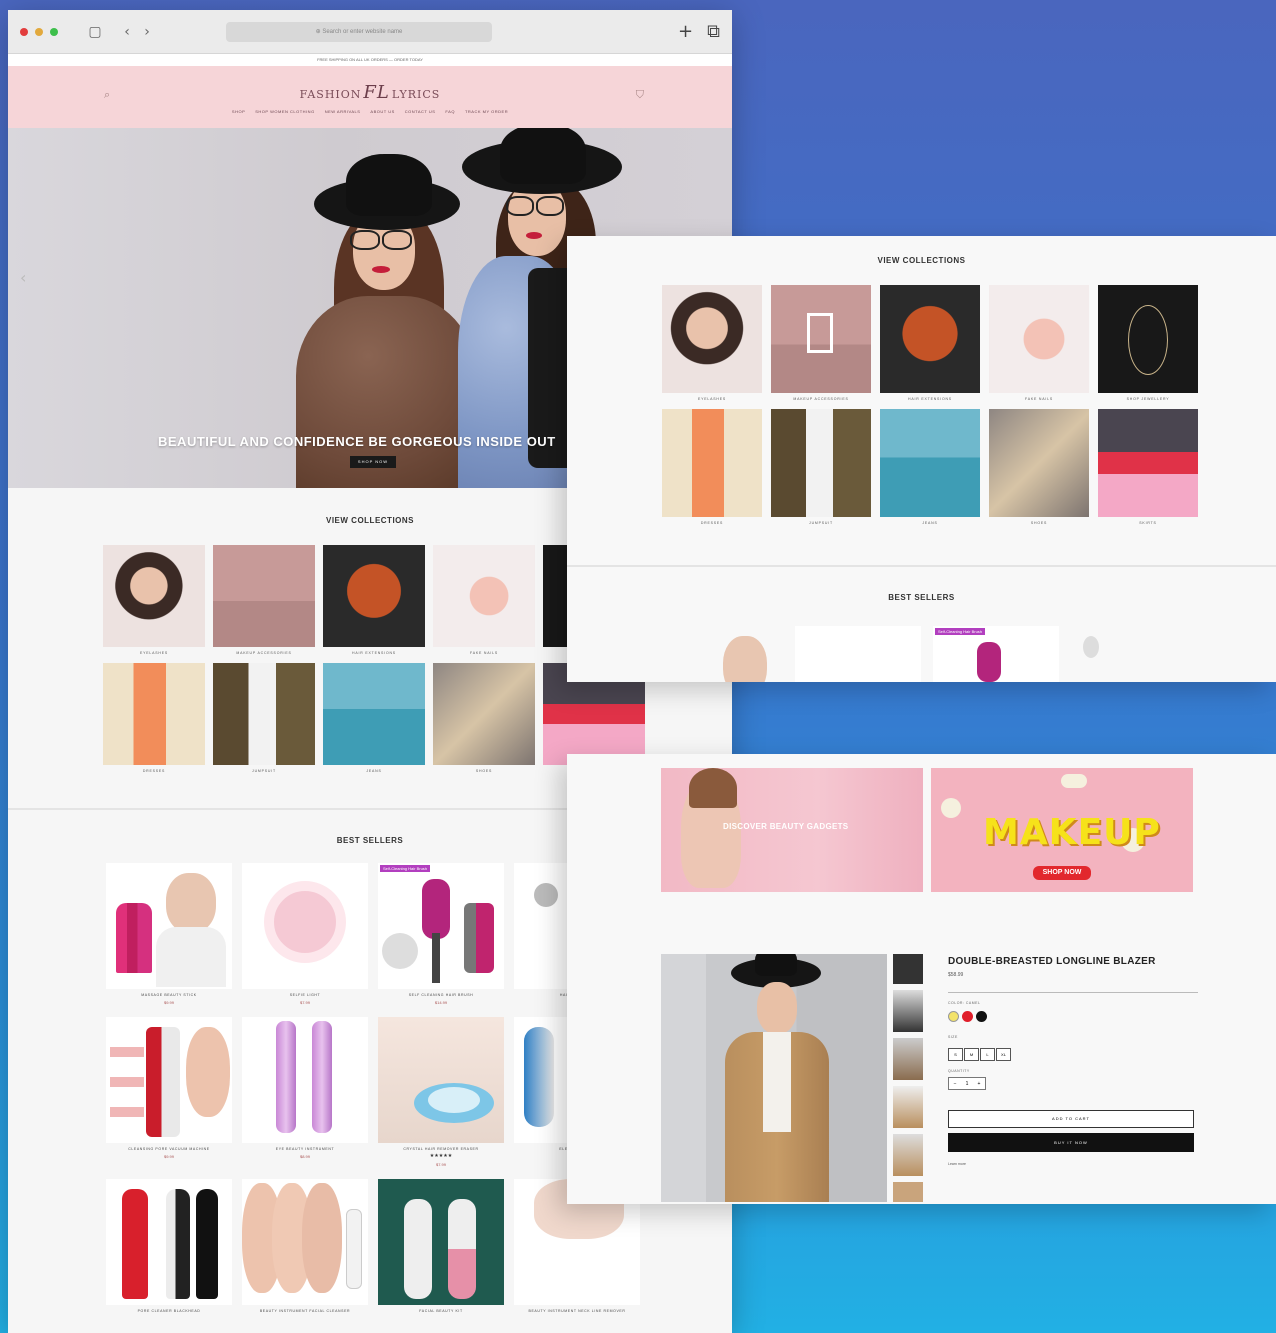 This screenshot has width=1276, height=1333. Describe the element at coordinates (685, 31) in the screenshot. I see `new-tab-icon: +` at that location.